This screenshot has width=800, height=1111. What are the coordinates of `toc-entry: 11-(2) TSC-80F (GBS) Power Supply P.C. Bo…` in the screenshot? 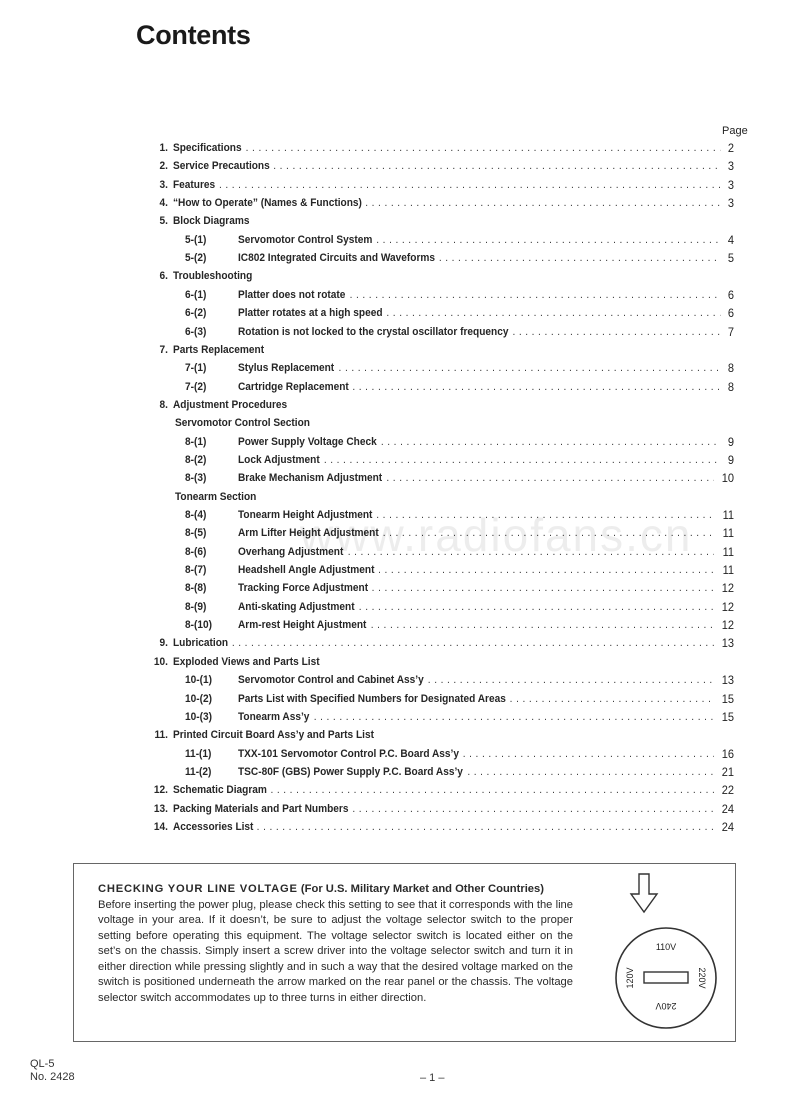 It's located at (368, 772).